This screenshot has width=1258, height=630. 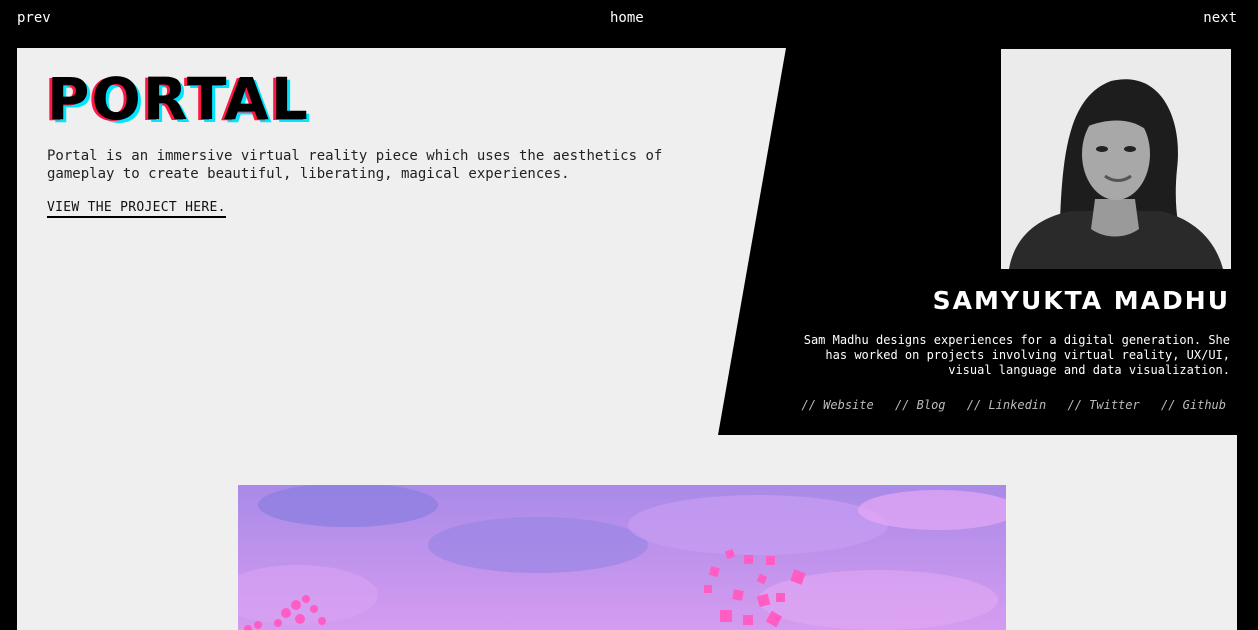 What do you see at coordinates (622, 557) in the screenshot?
I see `project-hero-image` at bounding box center [622, 557].